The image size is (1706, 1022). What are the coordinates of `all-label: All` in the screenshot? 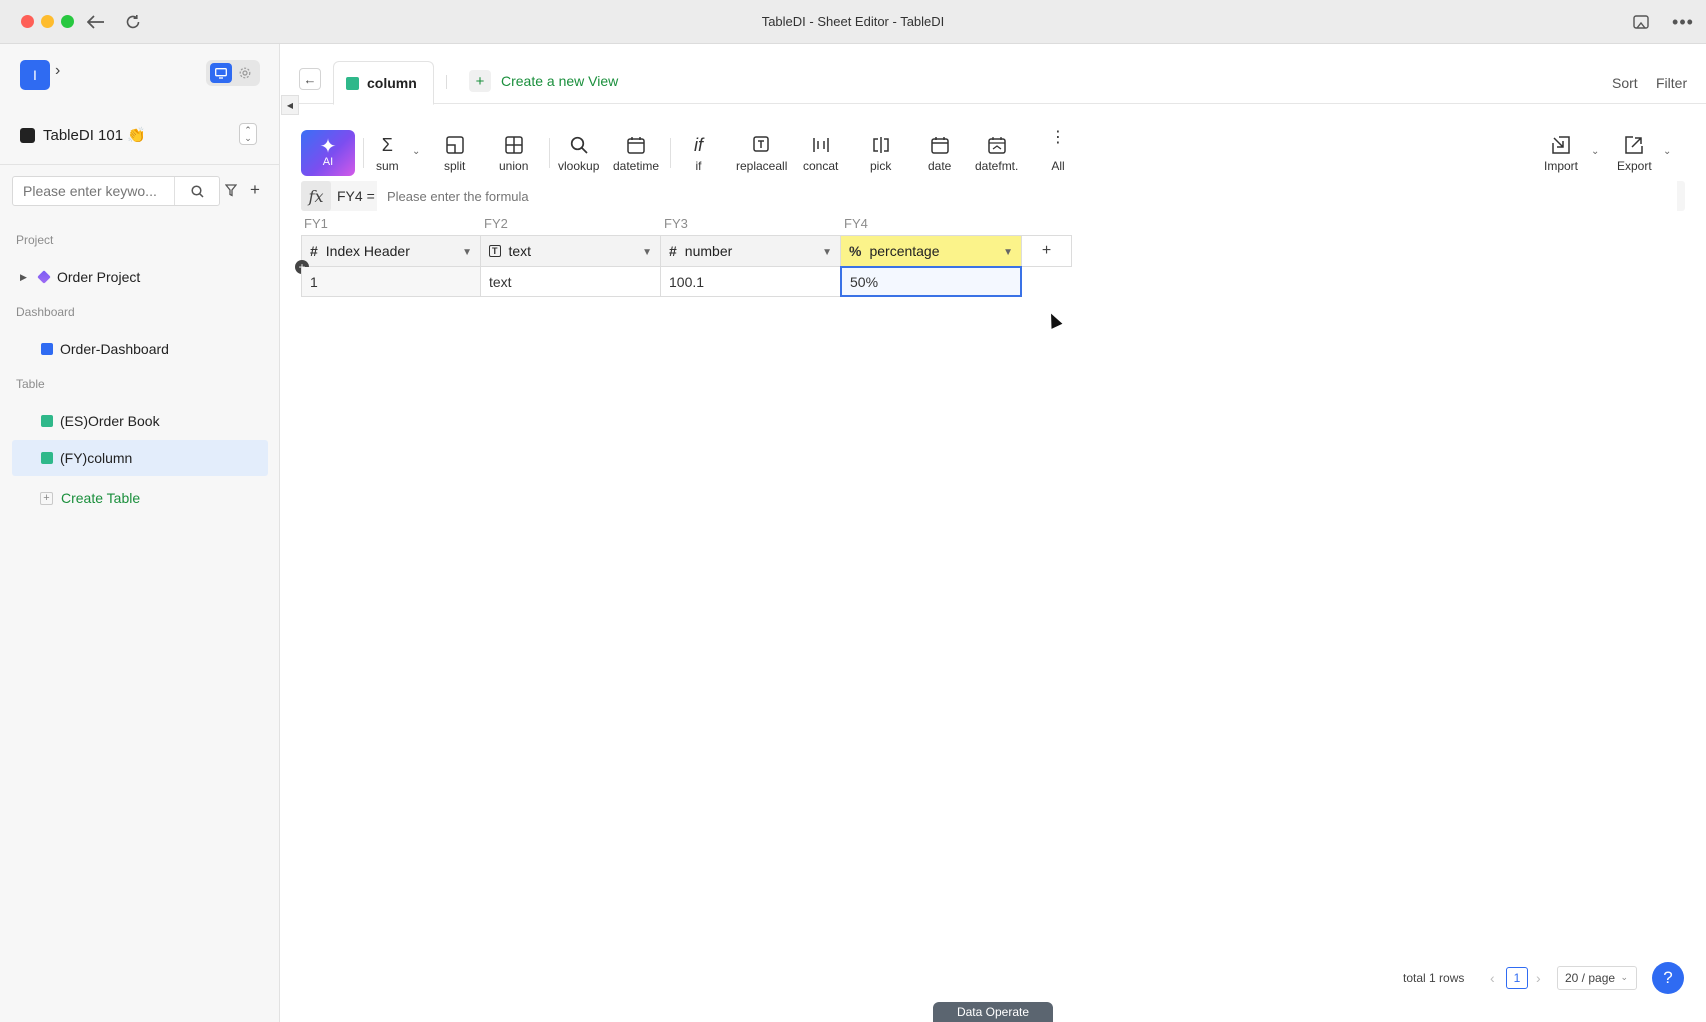 It's located at (1058, 166).